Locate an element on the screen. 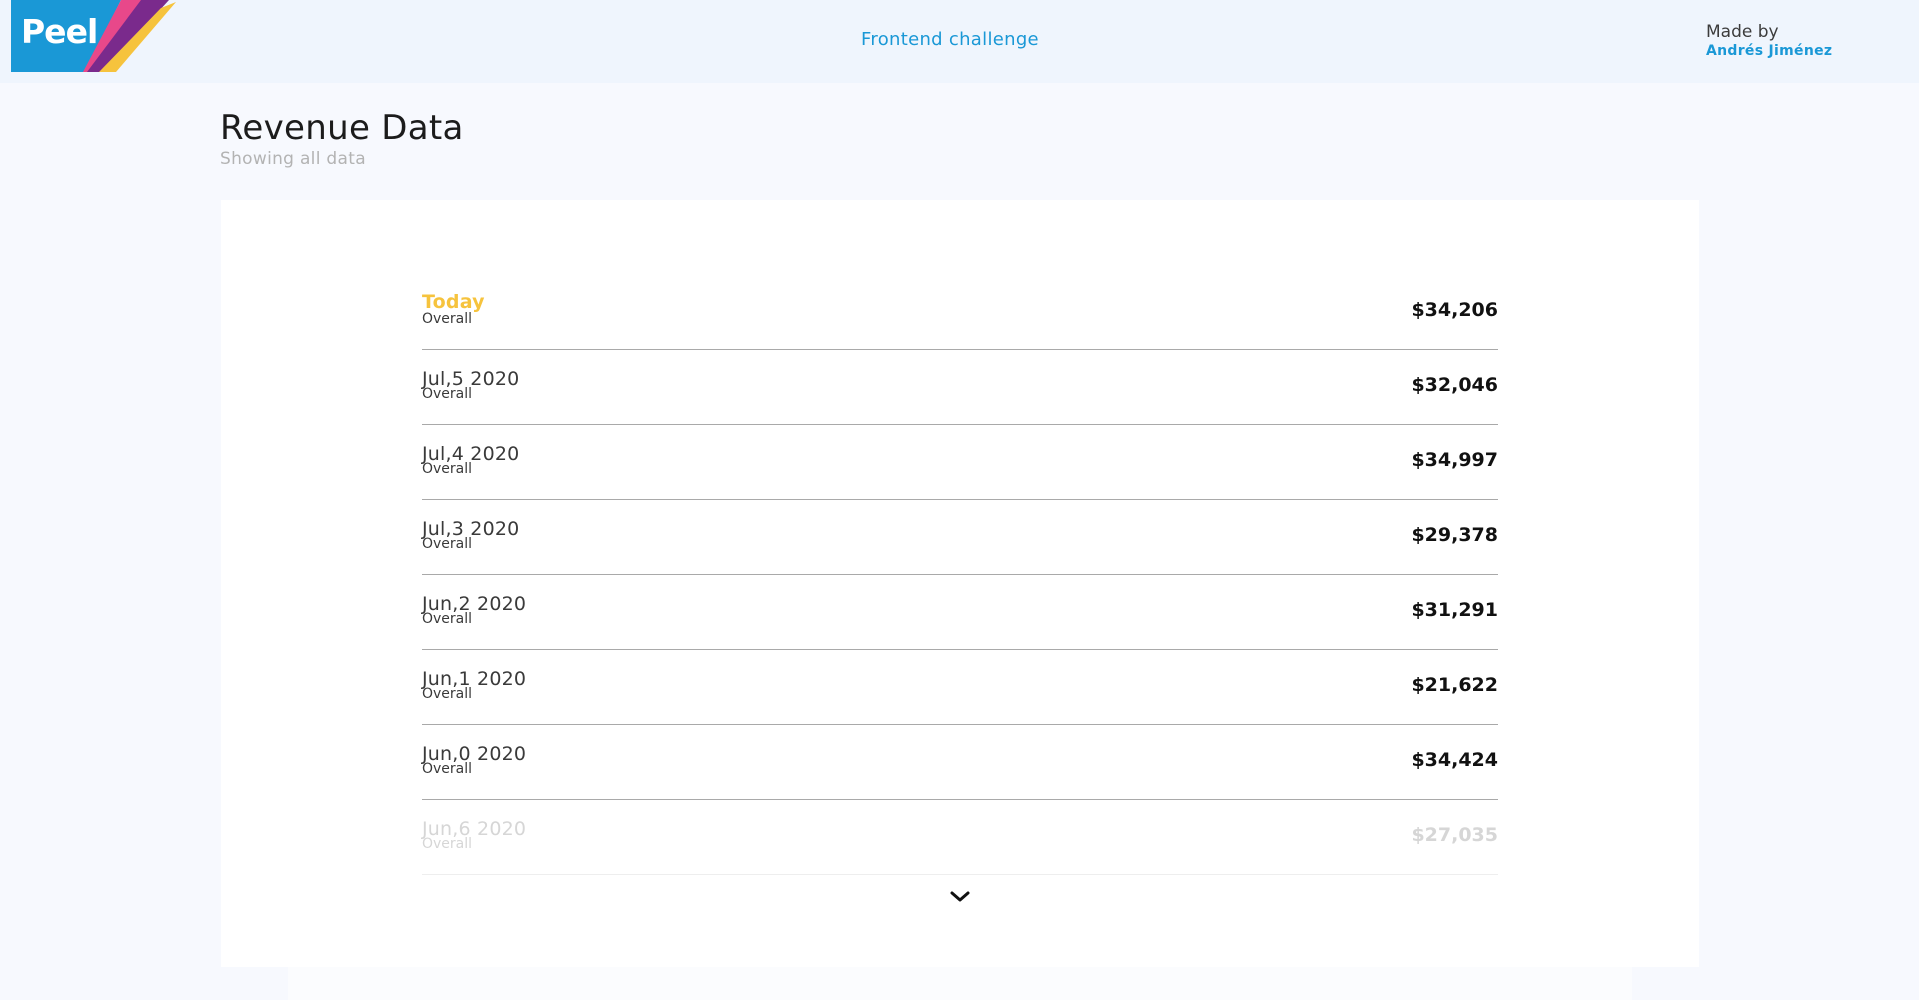  frontend-challenge-link: Frontend challenge is located at coordinates (950, 39).